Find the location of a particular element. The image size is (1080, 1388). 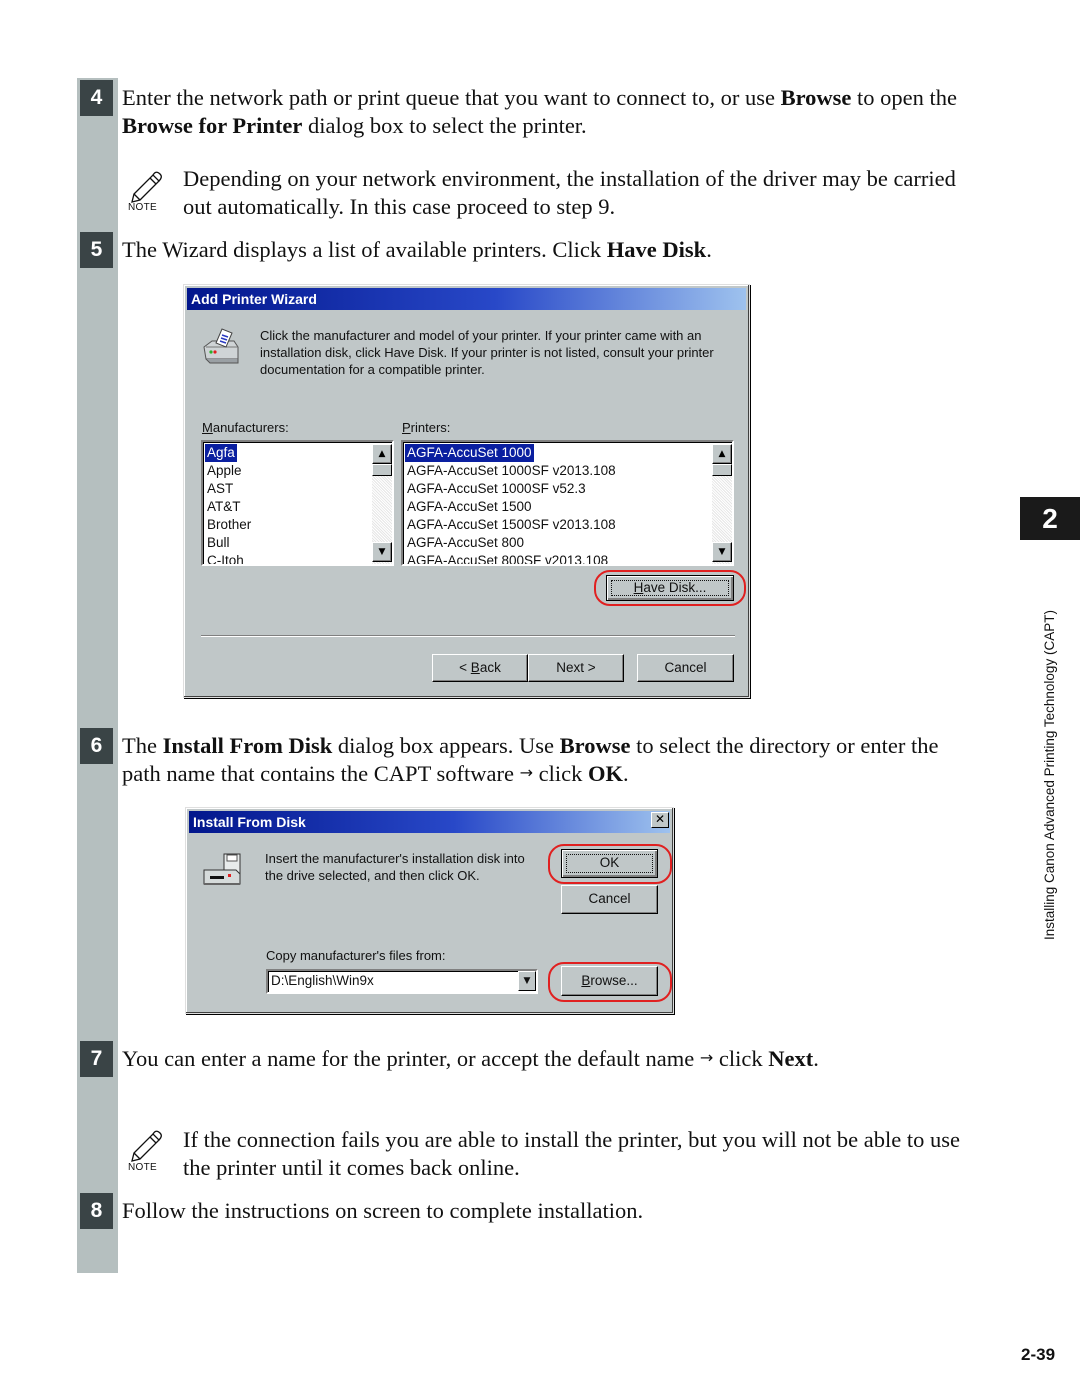

manufacturer-list-item: AT&T is located at coordinates (224, 507).